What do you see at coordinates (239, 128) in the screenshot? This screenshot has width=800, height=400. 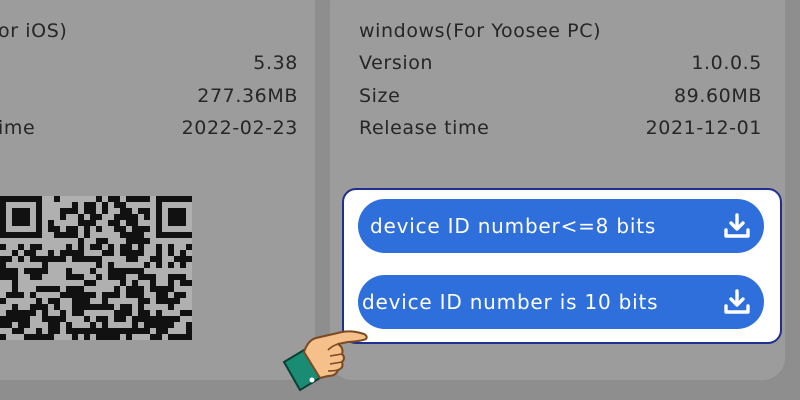 I see `ios-release-value: 2022-02-23` at bounding box center [239, 128].